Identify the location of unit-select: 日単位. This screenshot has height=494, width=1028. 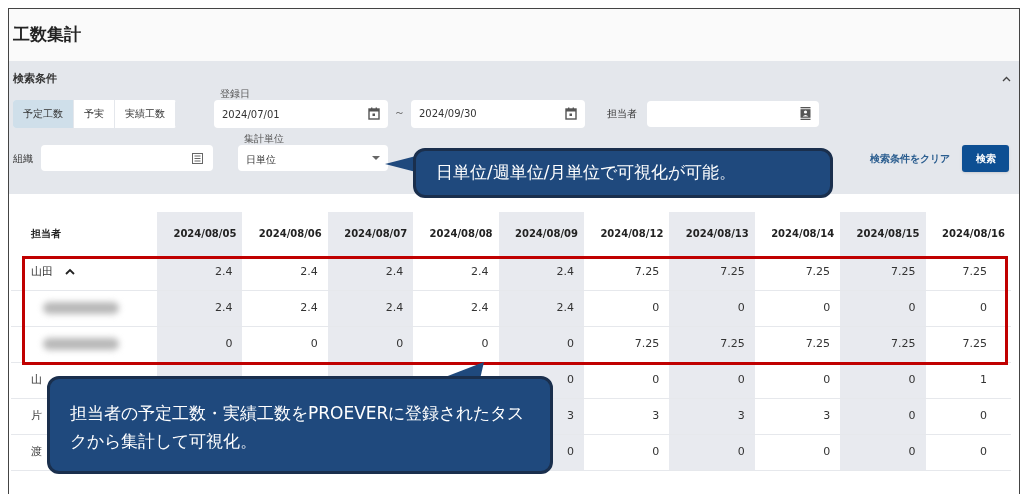
(313, 158).